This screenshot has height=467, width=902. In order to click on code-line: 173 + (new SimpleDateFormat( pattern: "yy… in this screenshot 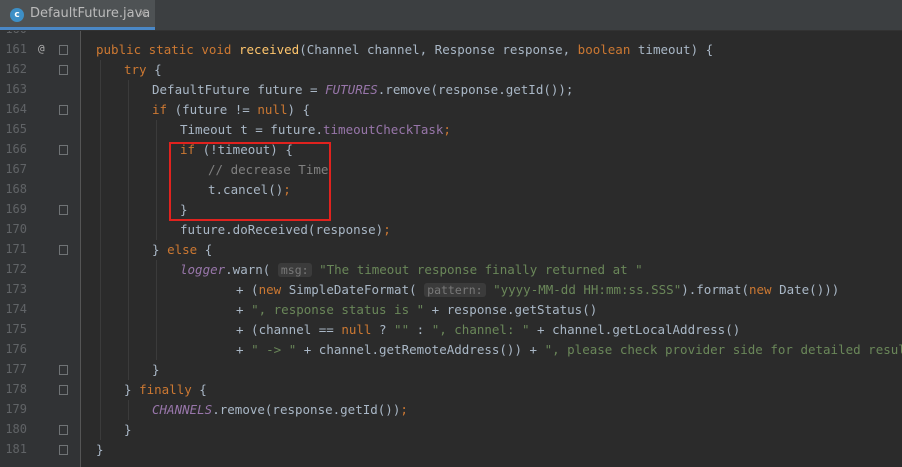, I will do `click(451, 290)`.